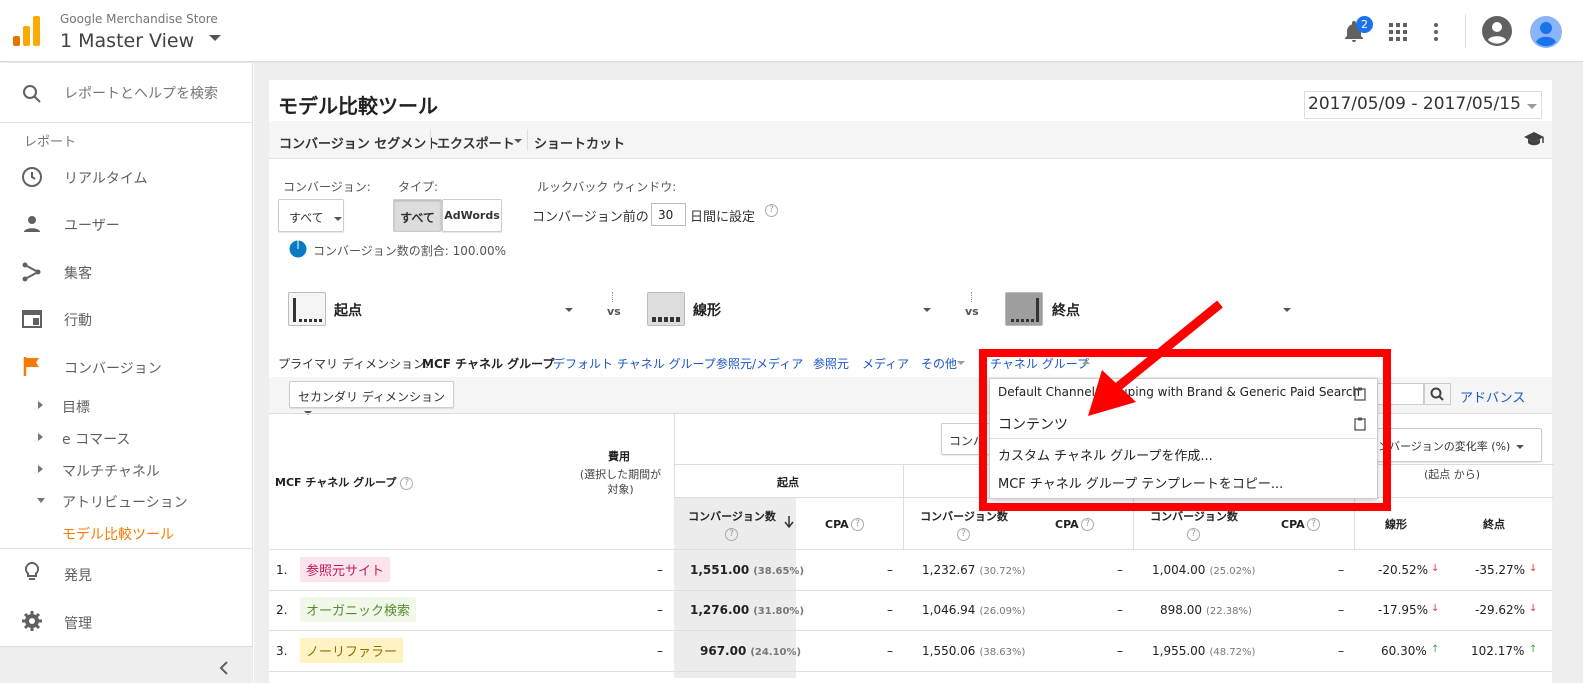 This screenshot has width=1583, height=683. What do you see at coordinates (106, 178) in the screenshot?
I see `sidebar-item-realtime: リアルタイム` at bounding box center [106, 178].